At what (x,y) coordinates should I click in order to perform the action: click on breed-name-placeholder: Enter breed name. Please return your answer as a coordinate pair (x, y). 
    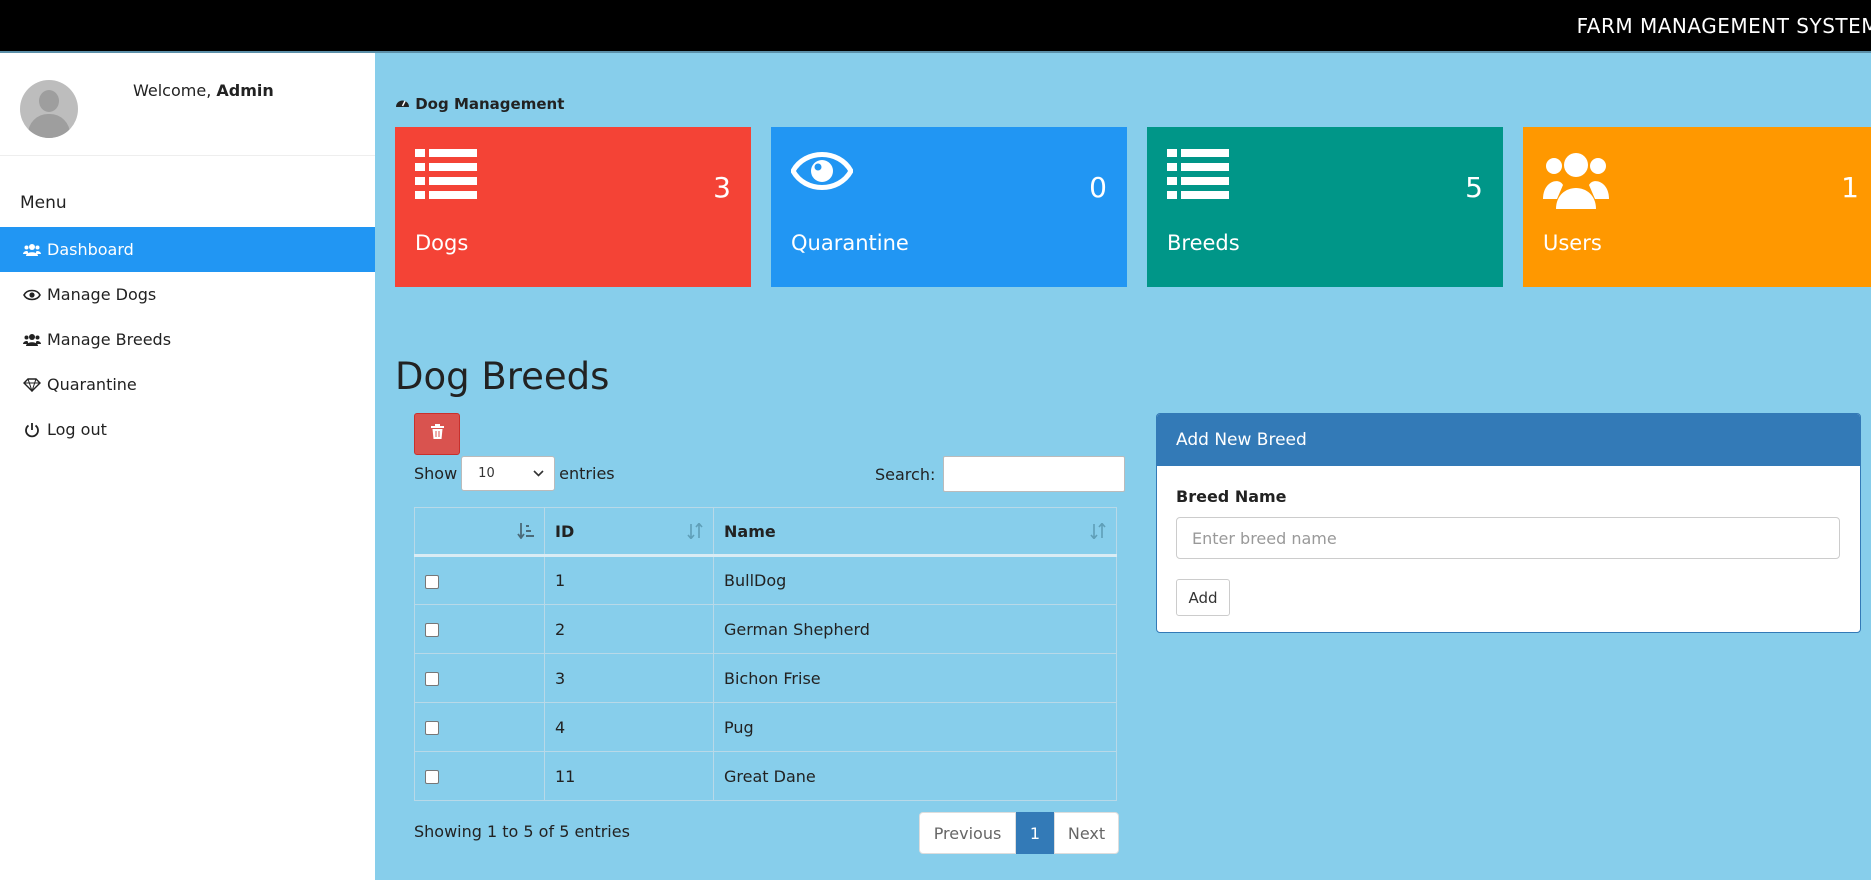
    Looking at the image, I should click on (1264, 538).